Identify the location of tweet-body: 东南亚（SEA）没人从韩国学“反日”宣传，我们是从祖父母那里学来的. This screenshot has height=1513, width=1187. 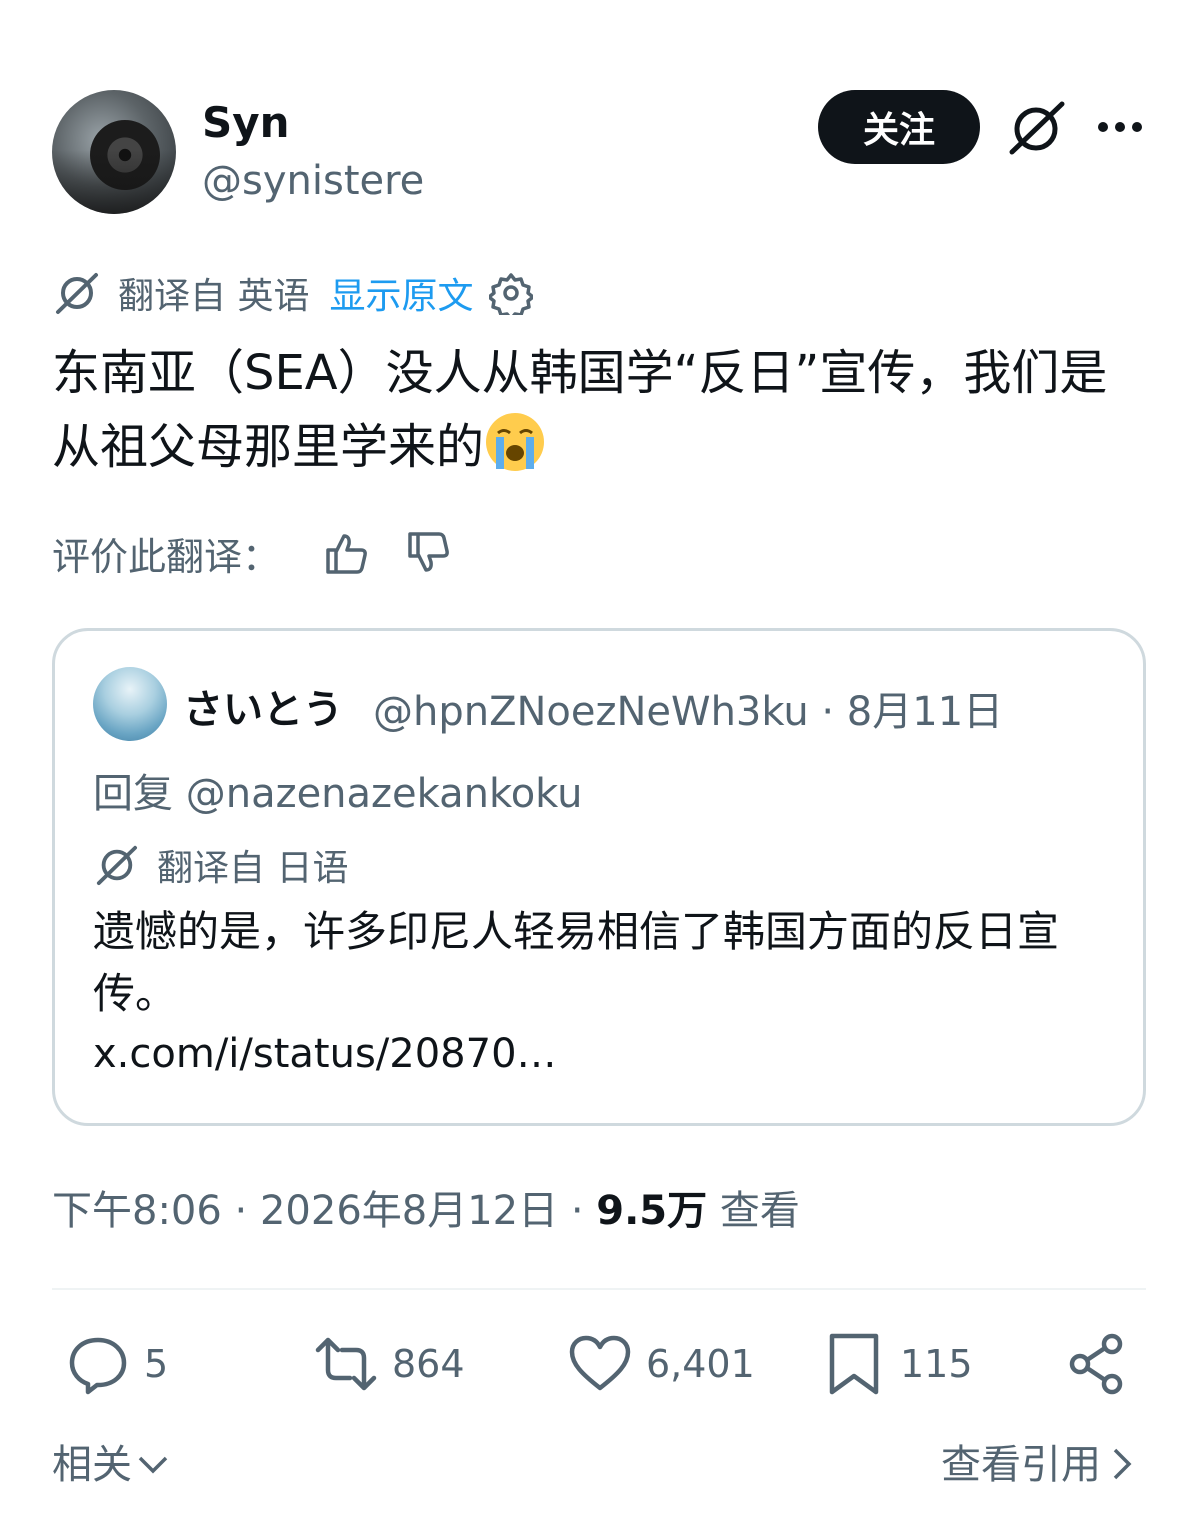
(580, 410).